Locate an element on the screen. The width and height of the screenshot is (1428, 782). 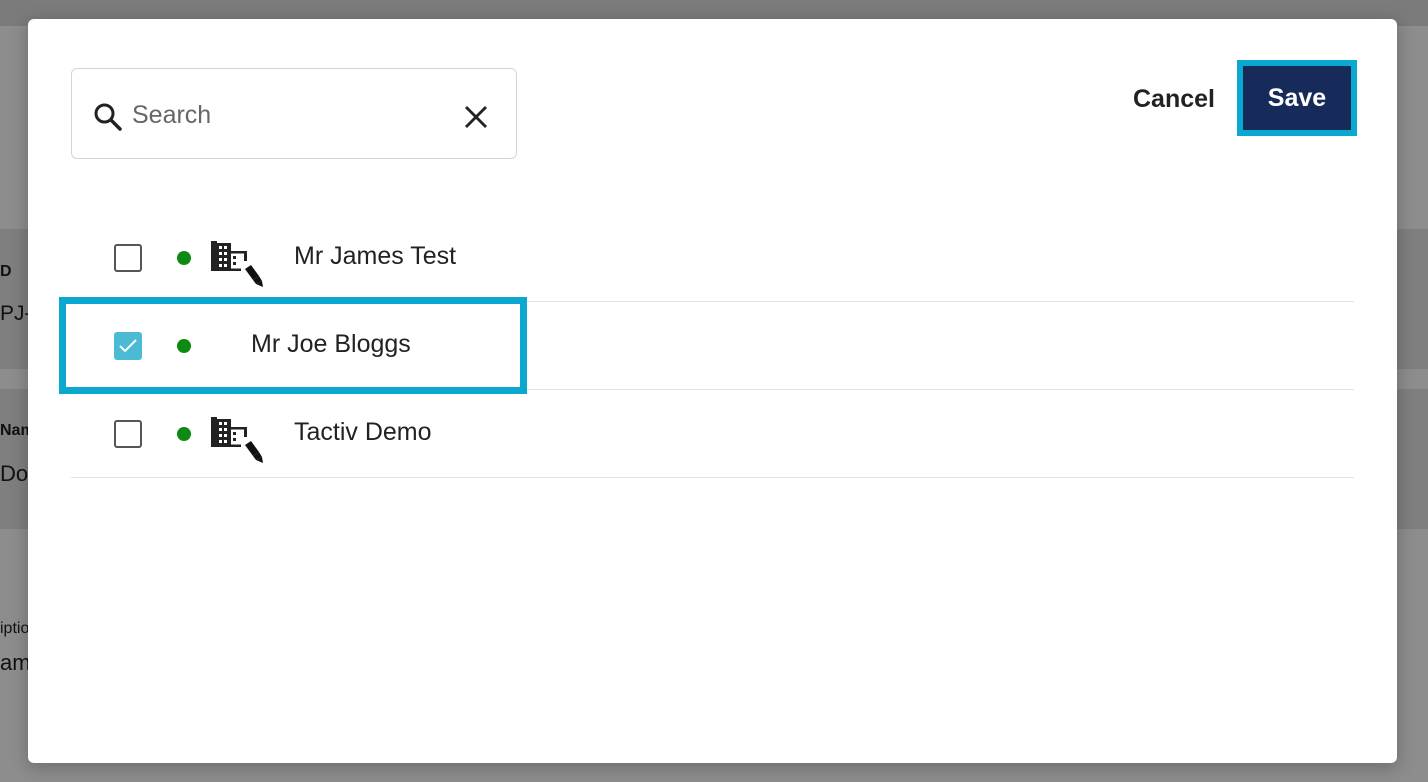
list-item: Mr Joe Bloggs is located at coordinates (712, 346).